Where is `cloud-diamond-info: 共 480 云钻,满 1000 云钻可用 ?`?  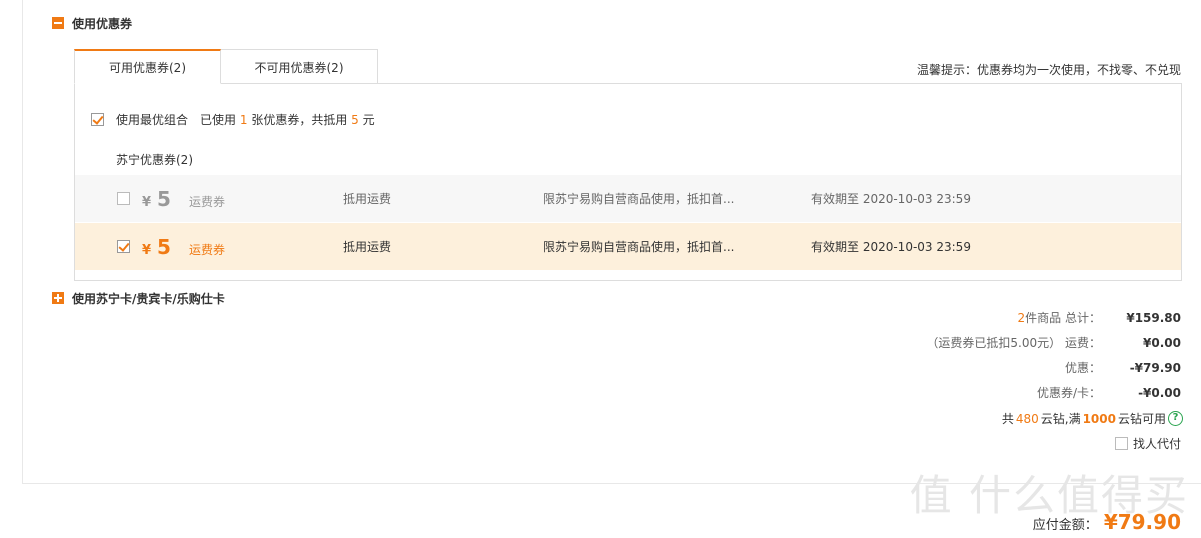 cloud-diamond-info: 共 480 云钻,满 1000 云钻可用 ? is located at coordinates (1092, 418).